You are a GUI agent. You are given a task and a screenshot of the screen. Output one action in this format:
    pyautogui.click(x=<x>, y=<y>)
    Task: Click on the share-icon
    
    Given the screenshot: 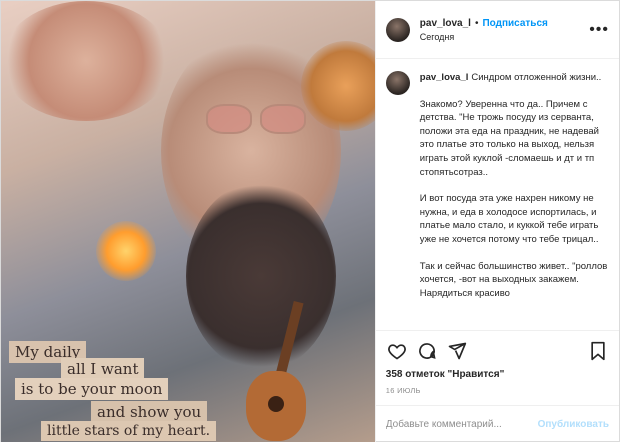 What is the action you would take?
    pyautogui.click(x=457, y=351)
    